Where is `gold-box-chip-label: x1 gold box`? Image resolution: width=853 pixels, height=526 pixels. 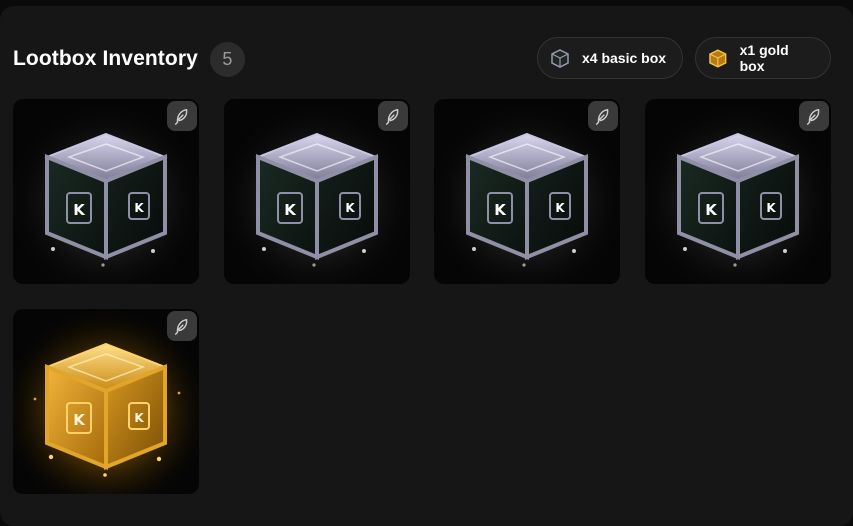 gold-box-chip-label: x1 gold box is located at coordinates (764, 58).